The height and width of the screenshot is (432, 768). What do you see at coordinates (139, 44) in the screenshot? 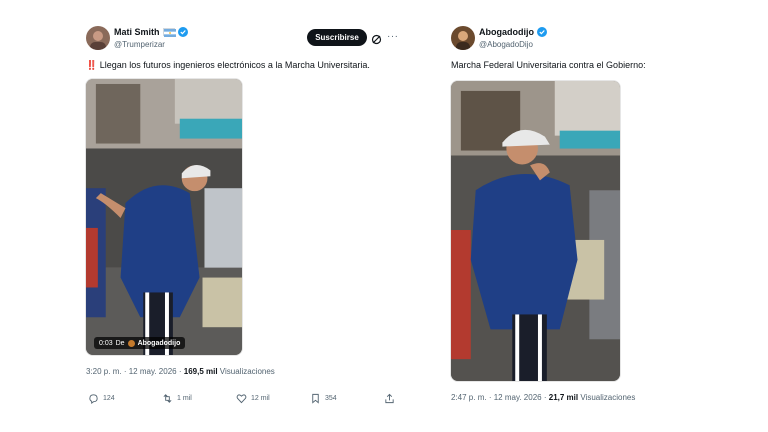
I see `handle: @Trumperizar` at bounding box center [139, 44].